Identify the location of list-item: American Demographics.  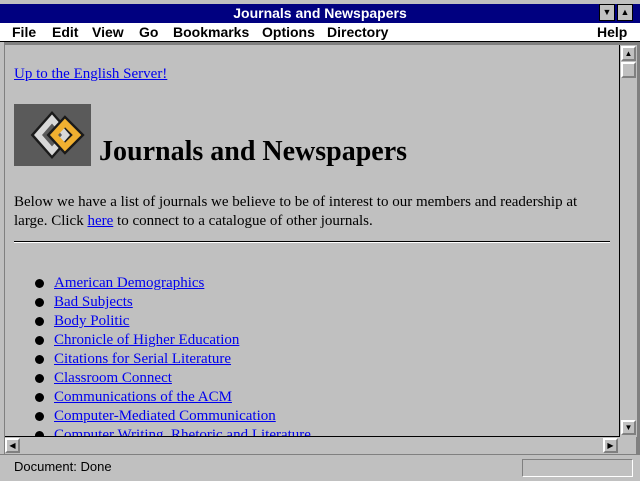
(173, 283).